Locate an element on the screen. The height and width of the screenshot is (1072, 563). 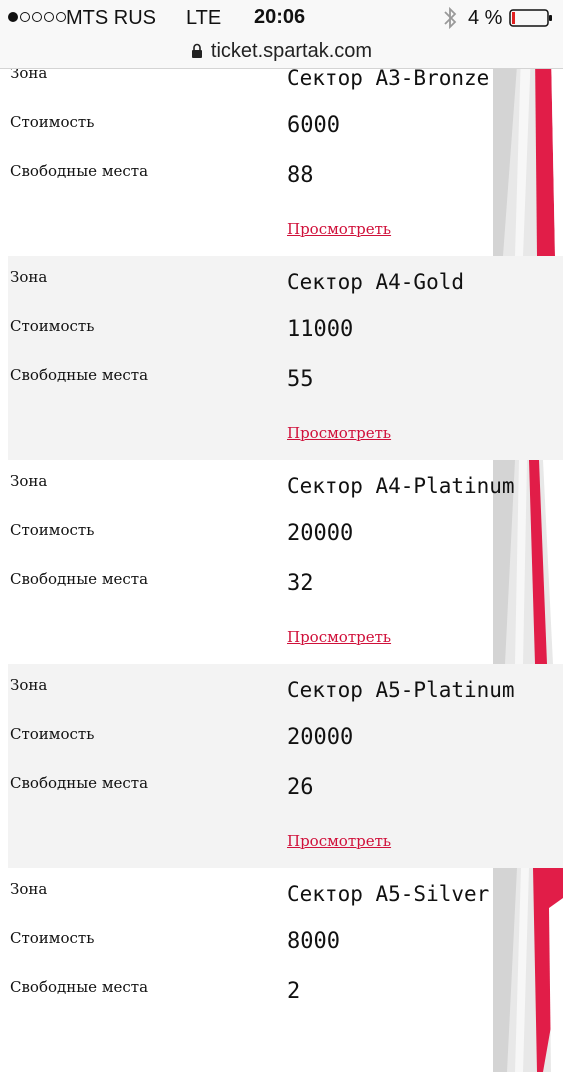
status-bar: MTS RUS LTE 20:06 4 % is located at coordinates (281, 18).